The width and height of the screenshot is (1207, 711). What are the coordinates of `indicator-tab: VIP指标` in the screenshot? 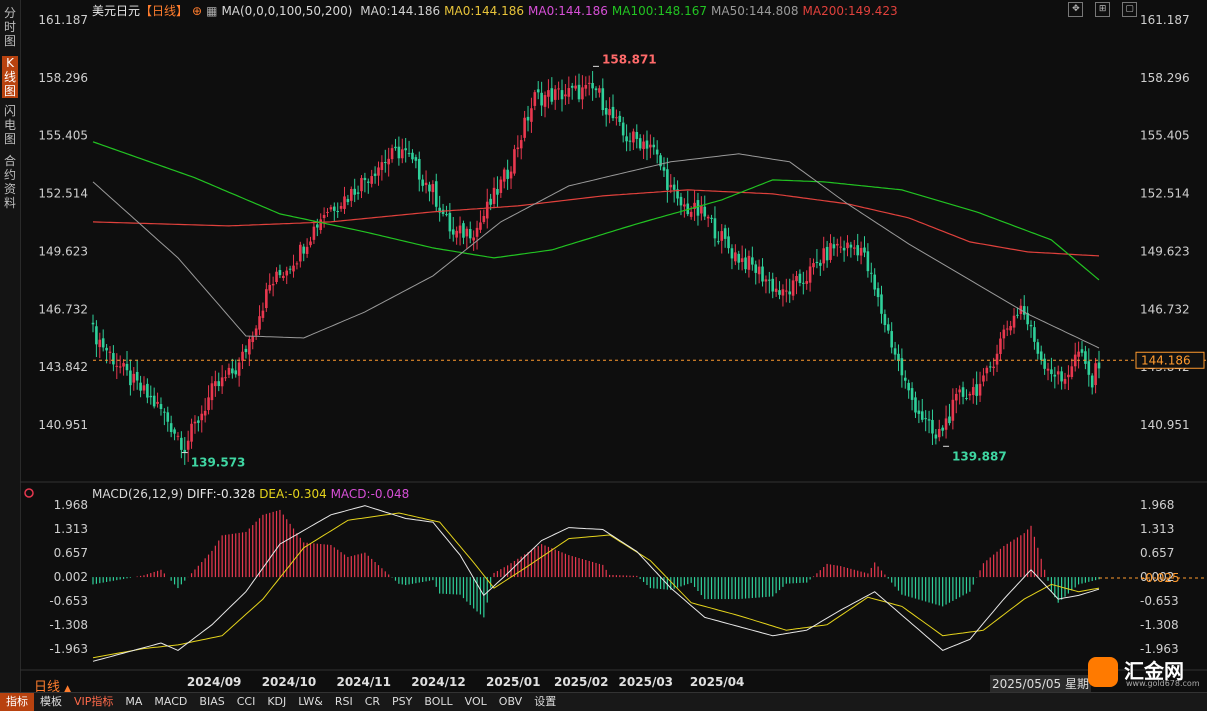 It's located at (93, 702).